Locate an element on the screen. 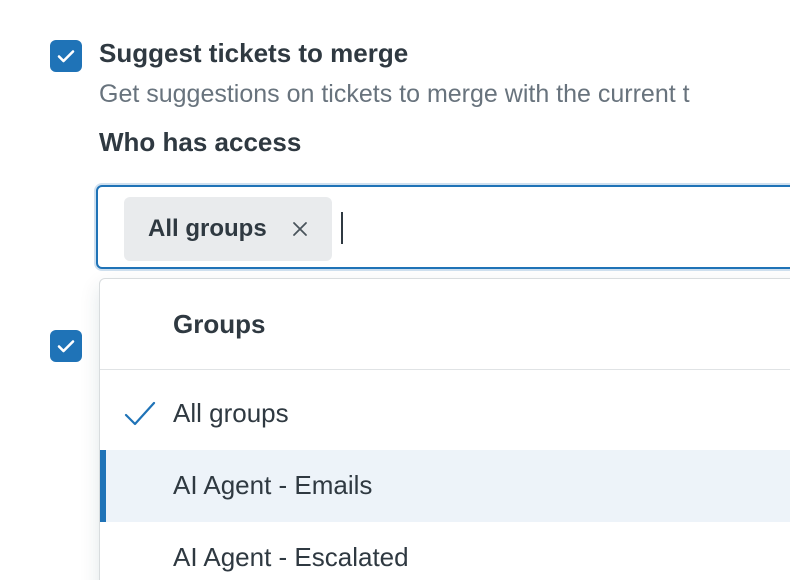  who-has-access-label: Who has access is located at coordinates (200, 142).